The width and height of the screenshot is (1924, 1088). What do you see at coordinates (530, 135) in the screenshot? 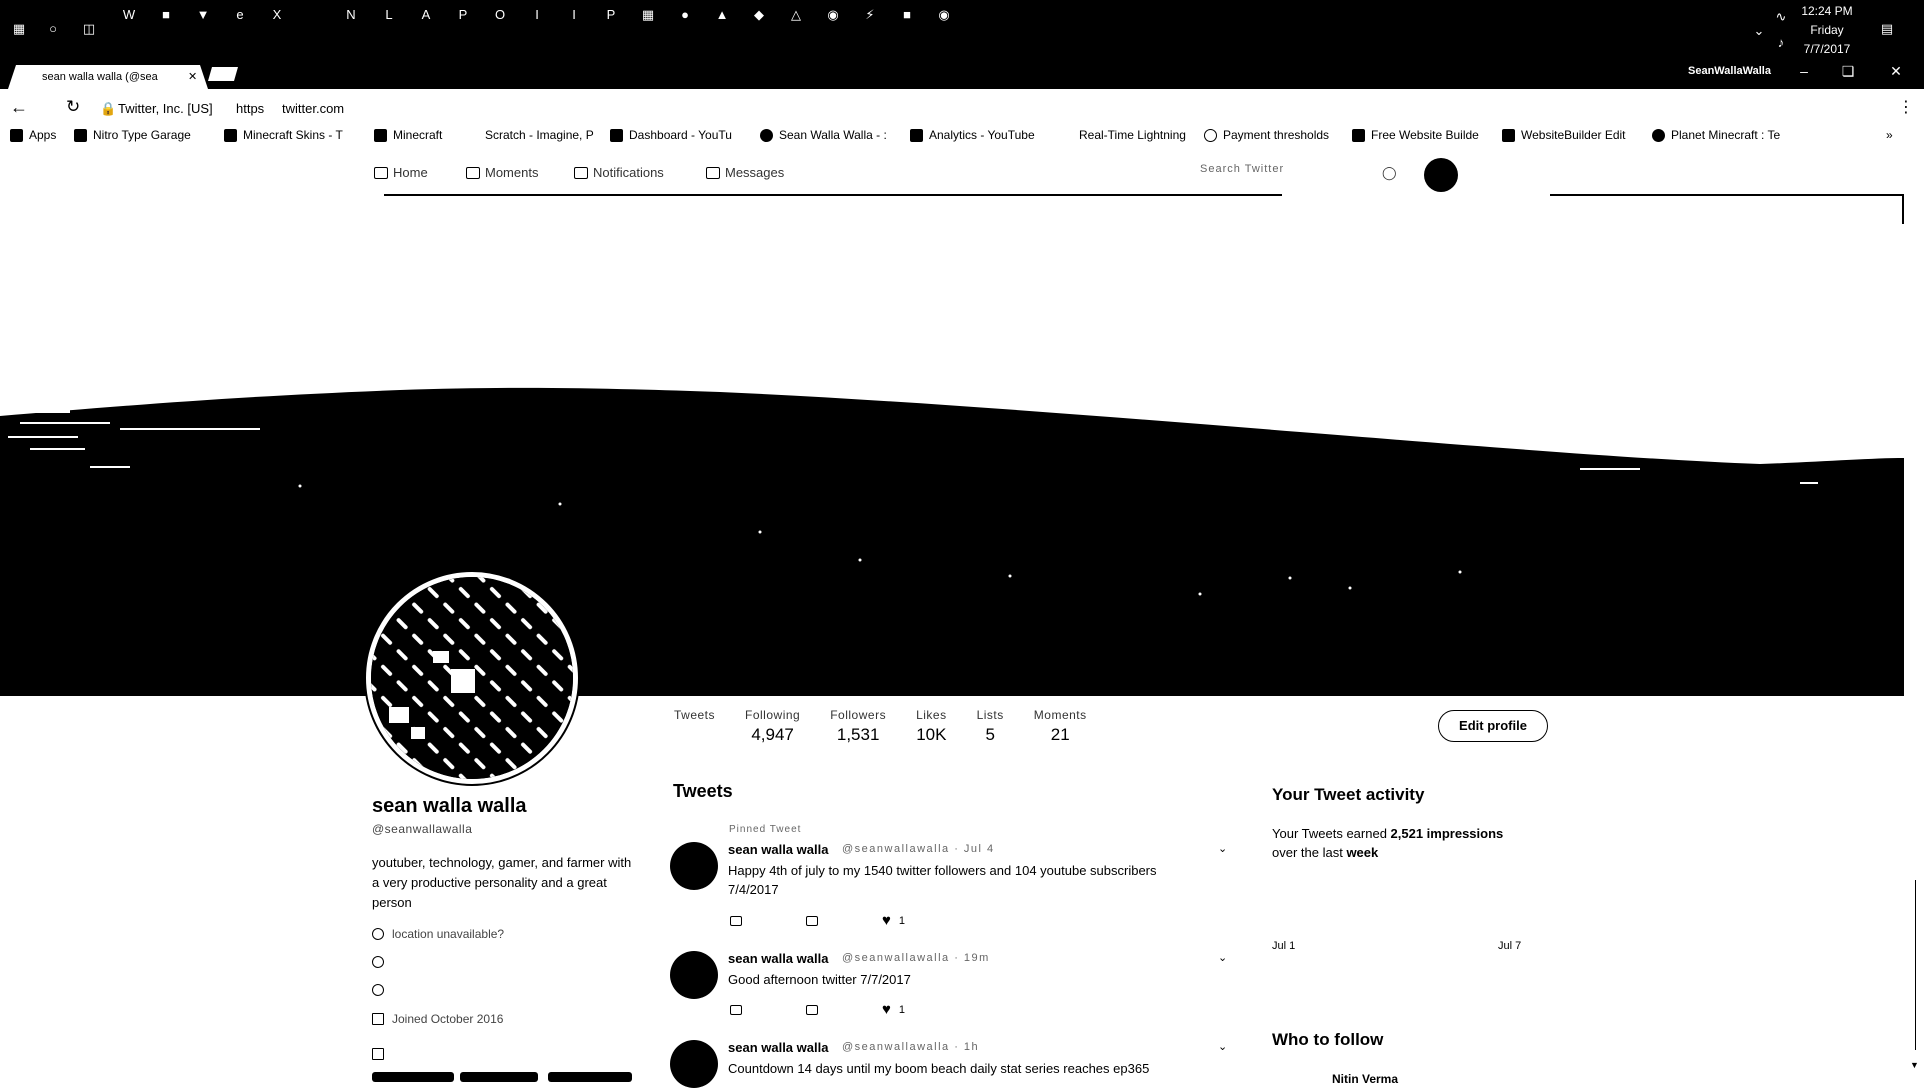
I see `bookmark-item: Scratch - Imagine, P` at bounding box center [530, 135].